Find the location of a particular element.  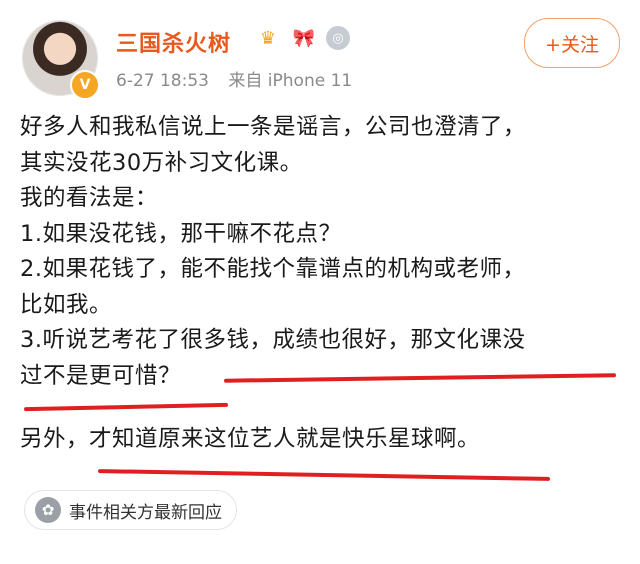

post-line: 比如我。 is located at coordinates (66, 304).